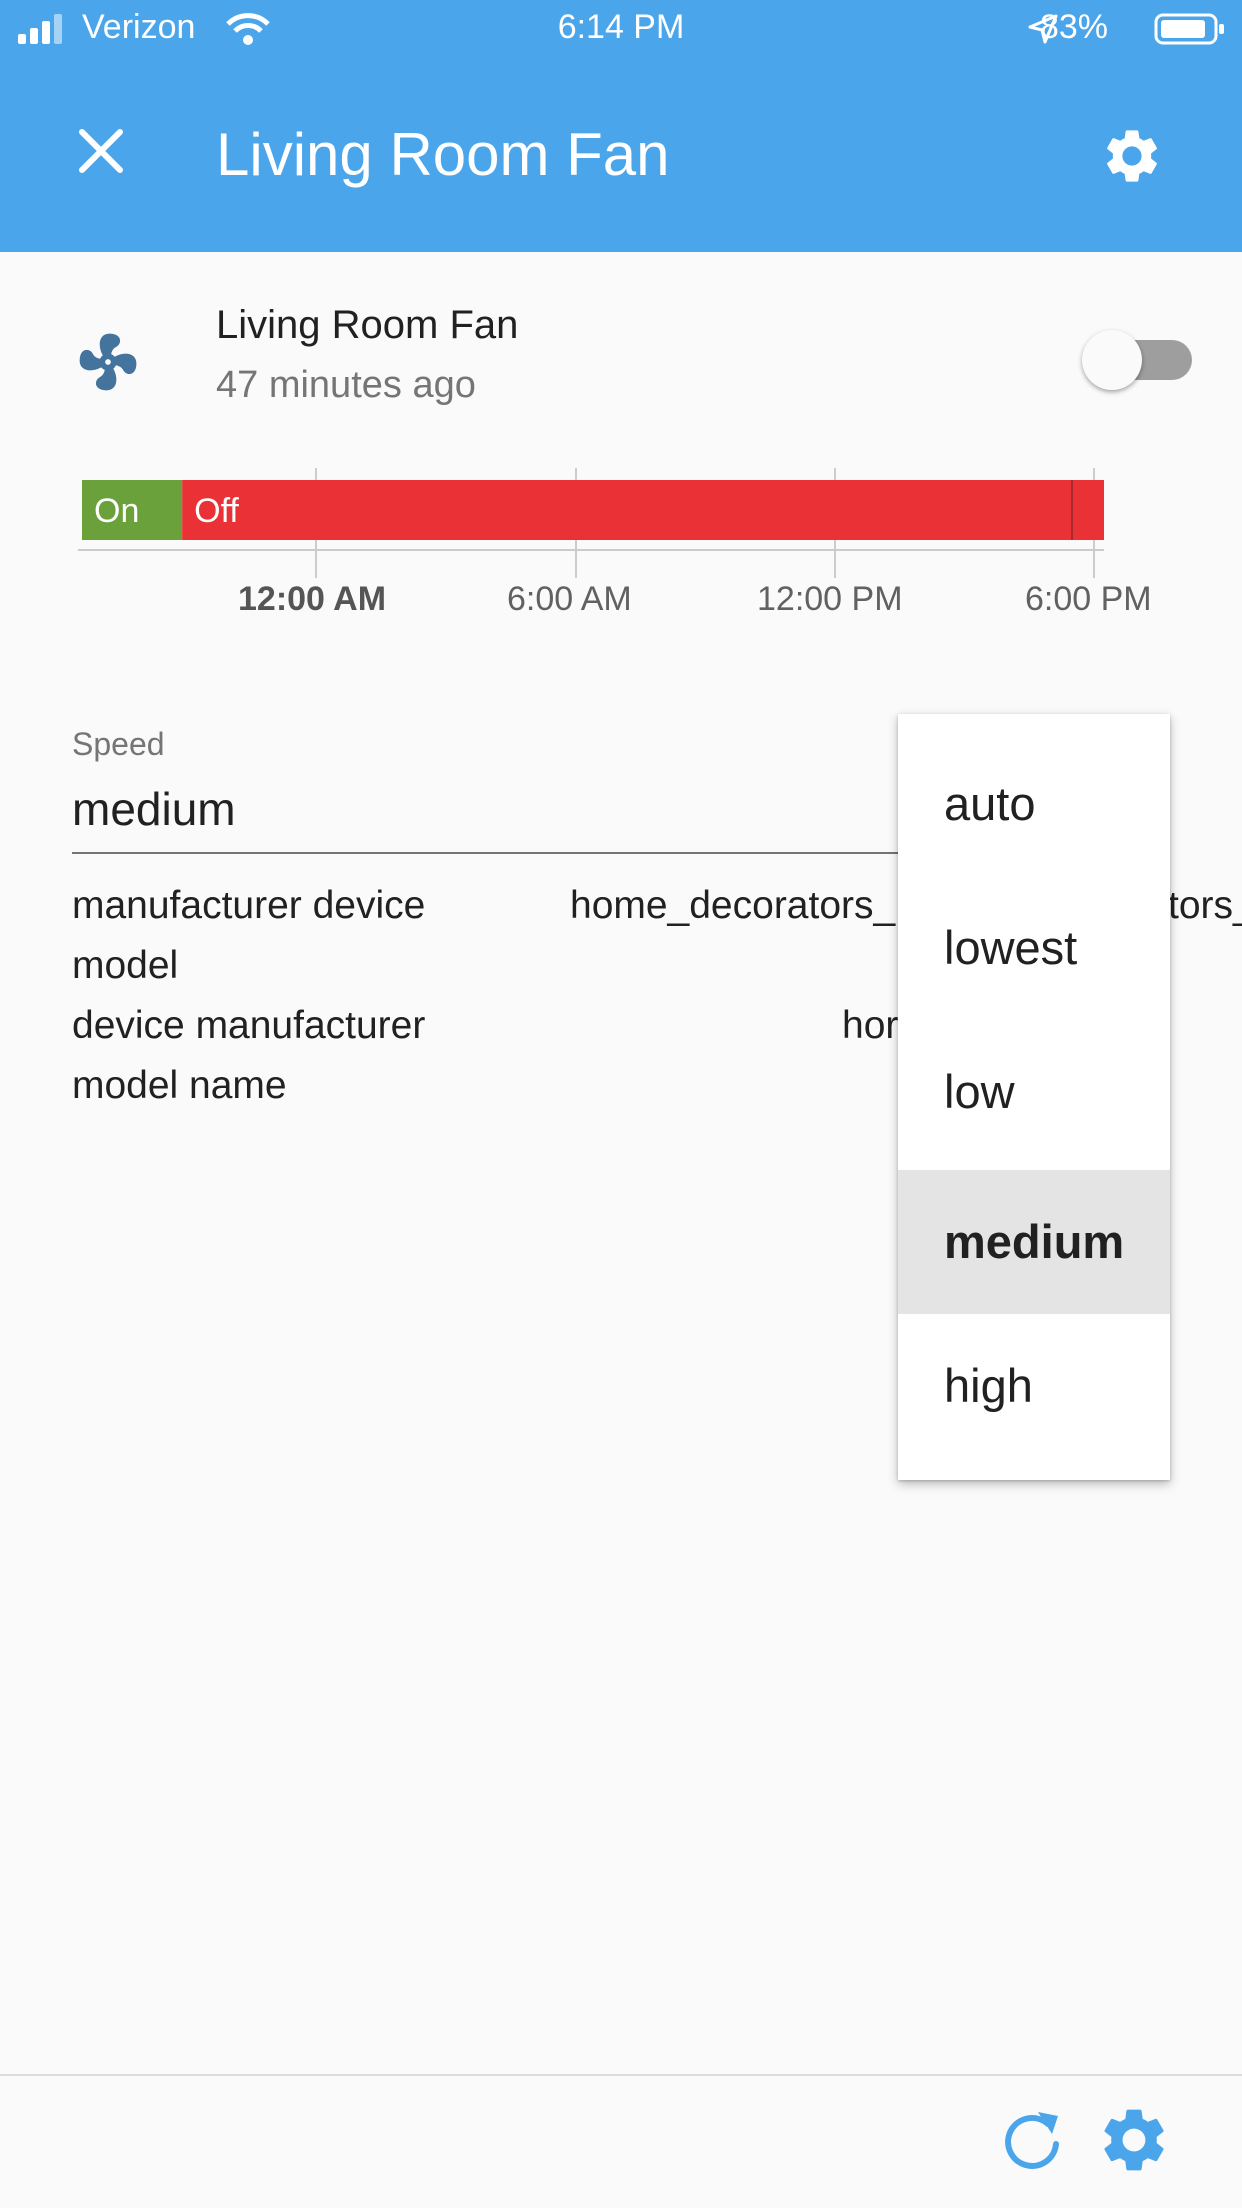 The height and width of the screenshot is (2208, 1242). I want to click on entity-last-changed: 47 minutes ago, so click(346, 385).